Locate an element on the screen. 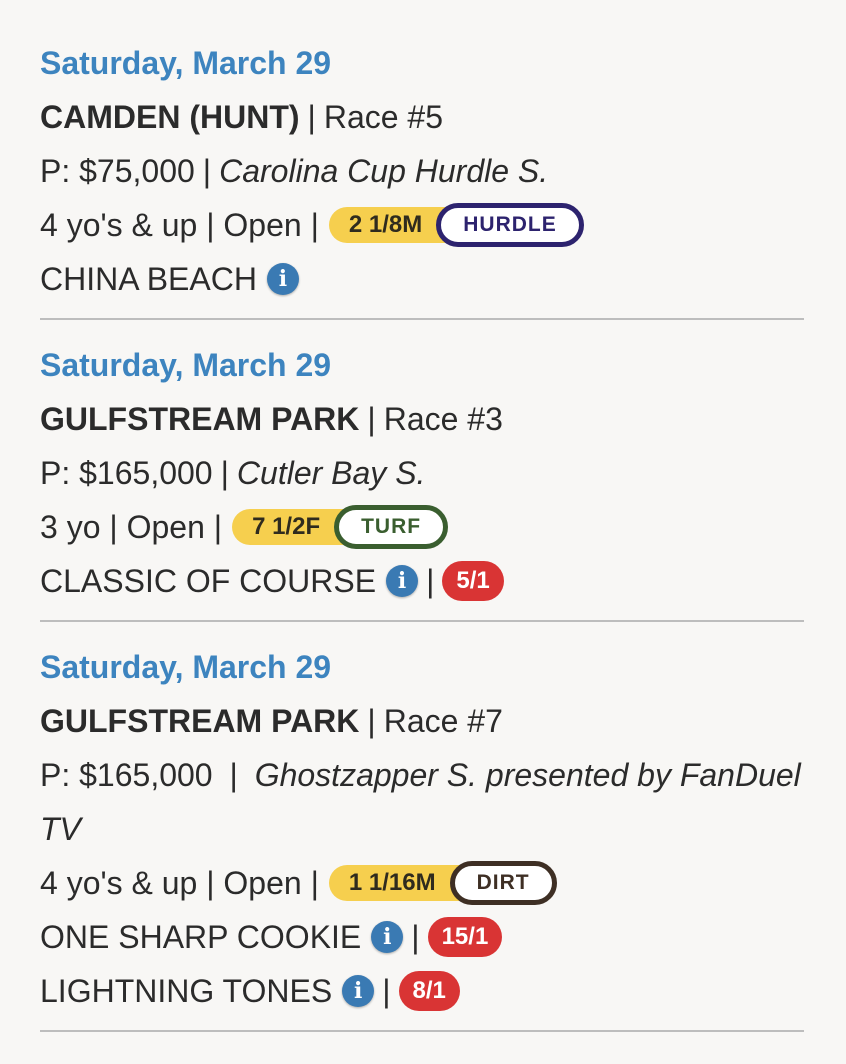 This screenshot has height=1064, width=846. conditions-line: 4 yo's & up | Open | 2 1/8M HURDLE is located at coordinates (422, 225).